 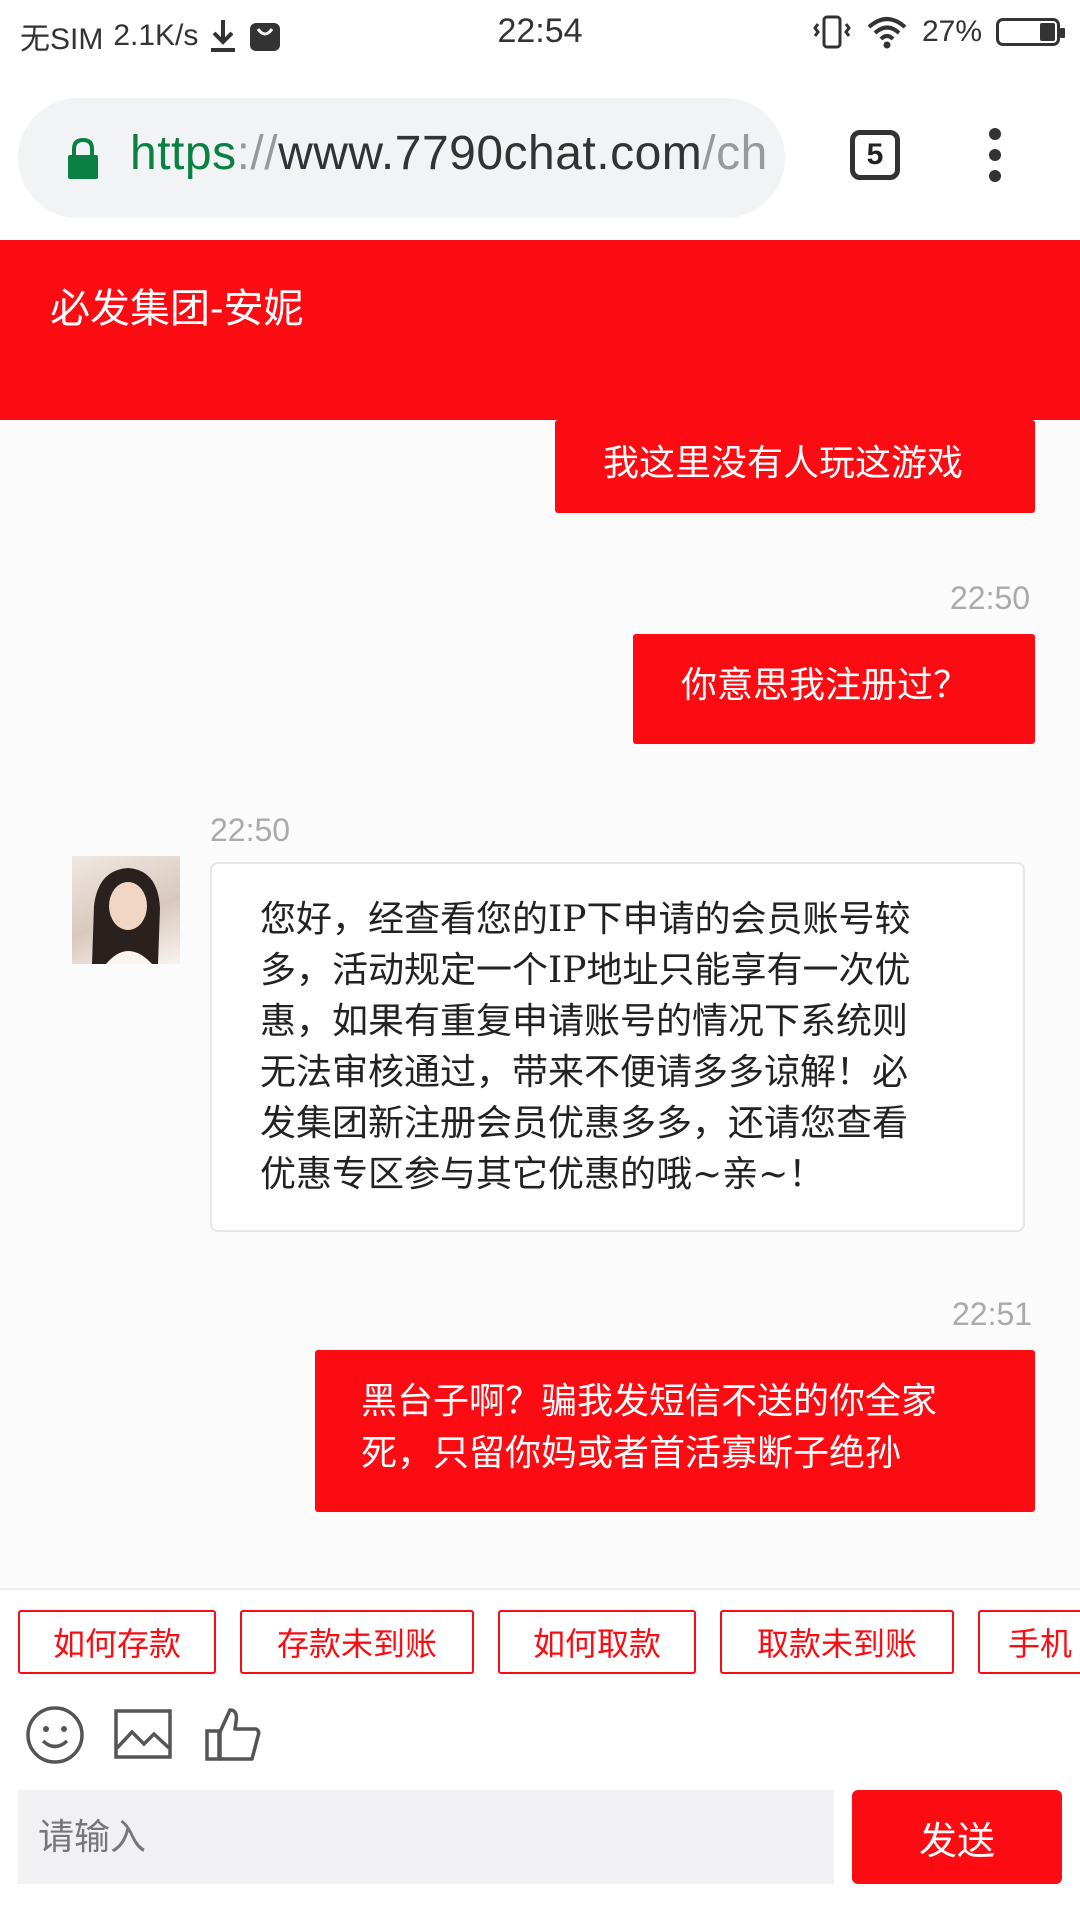 What do you see at coordinates (117, 1642) in the screenshot?
I see `quick-reply-button: 如何存款` at bounding box center [117, 1642].